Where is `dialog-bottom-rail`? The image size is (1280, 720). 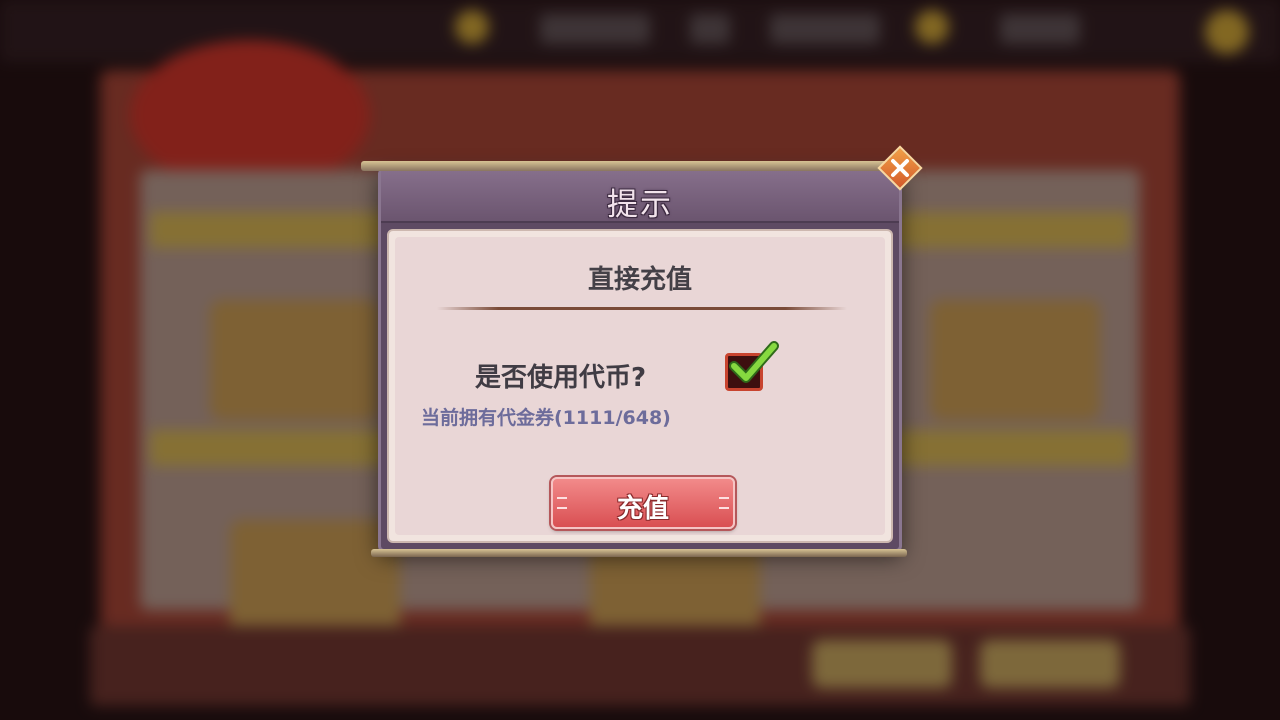 dialog-bottom-rail is located at coordinates (639, 553).